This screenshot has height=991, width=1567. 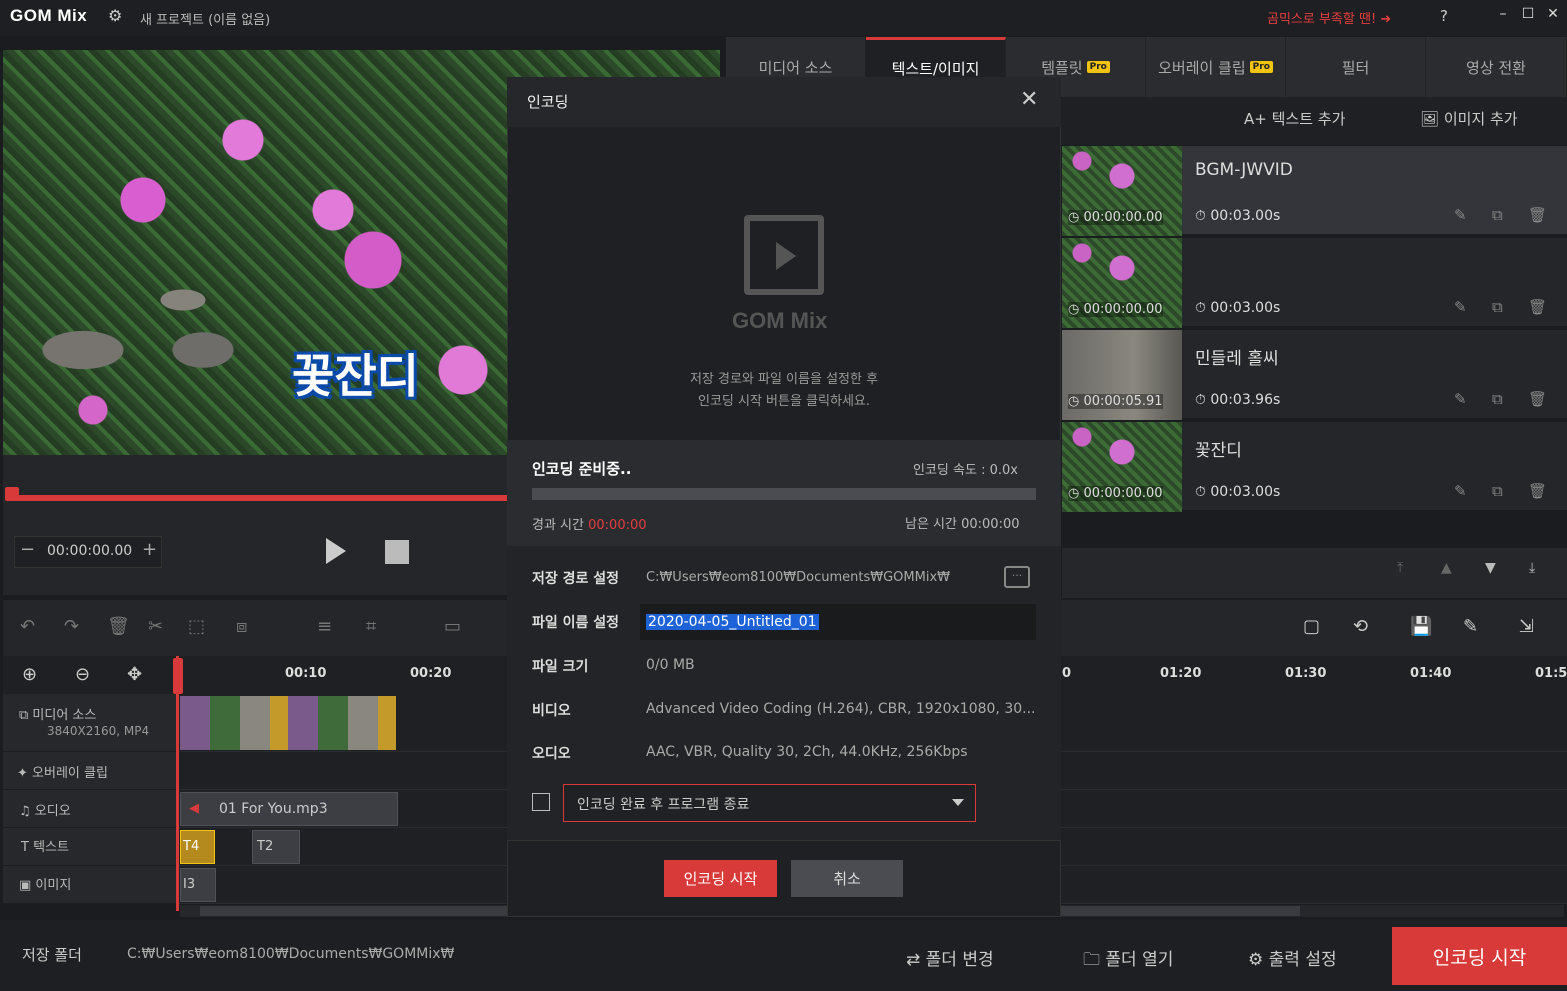 I want to click on item-duration: ⏱ 00:03.00s, so click(x=1238, y=308).